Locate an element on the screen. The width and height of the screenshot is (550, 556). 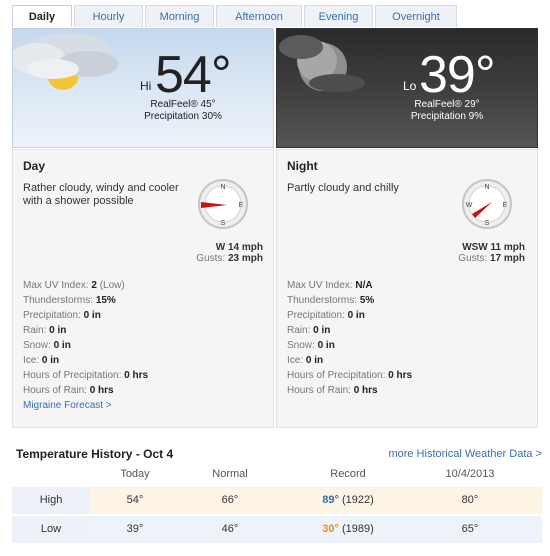
day-gusts-label: Gusts: is located at coordinates (211, 258).